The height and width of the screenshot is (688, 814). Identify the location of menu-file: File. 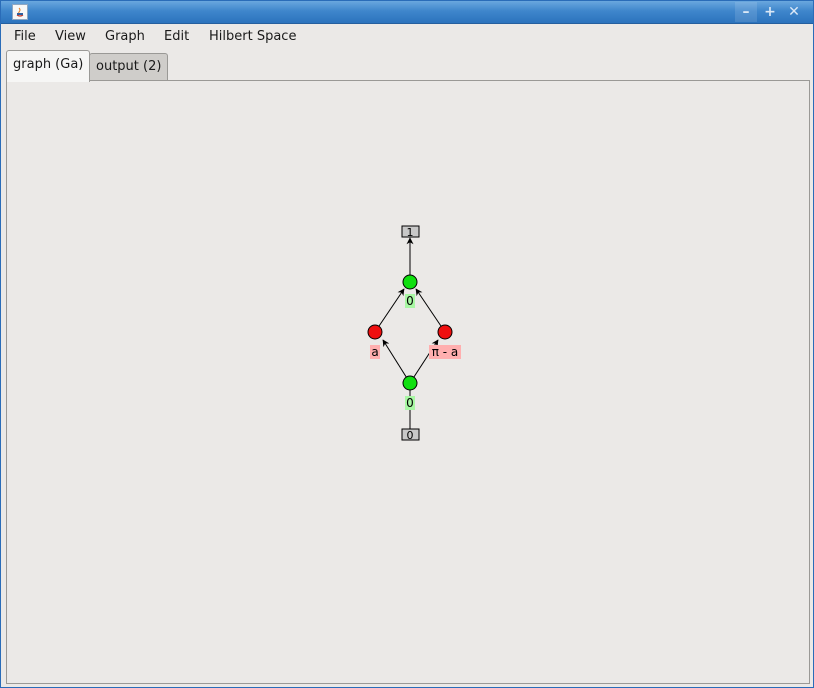
(25, 36).